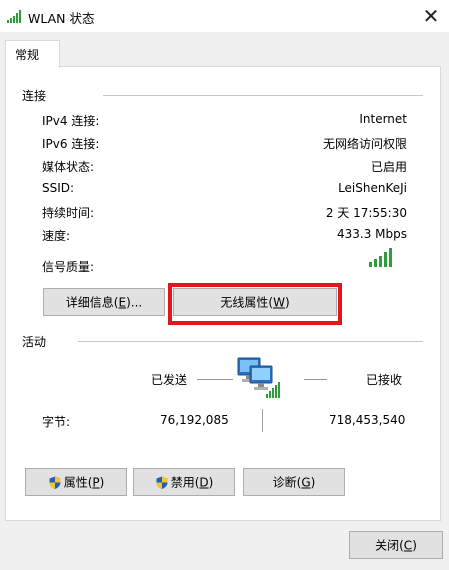 This screenshot has width=449, height=570. Describe the element at coordinates (68, 167) in the screenshot. I see `media-state-label: 媒体状态:` at that location.